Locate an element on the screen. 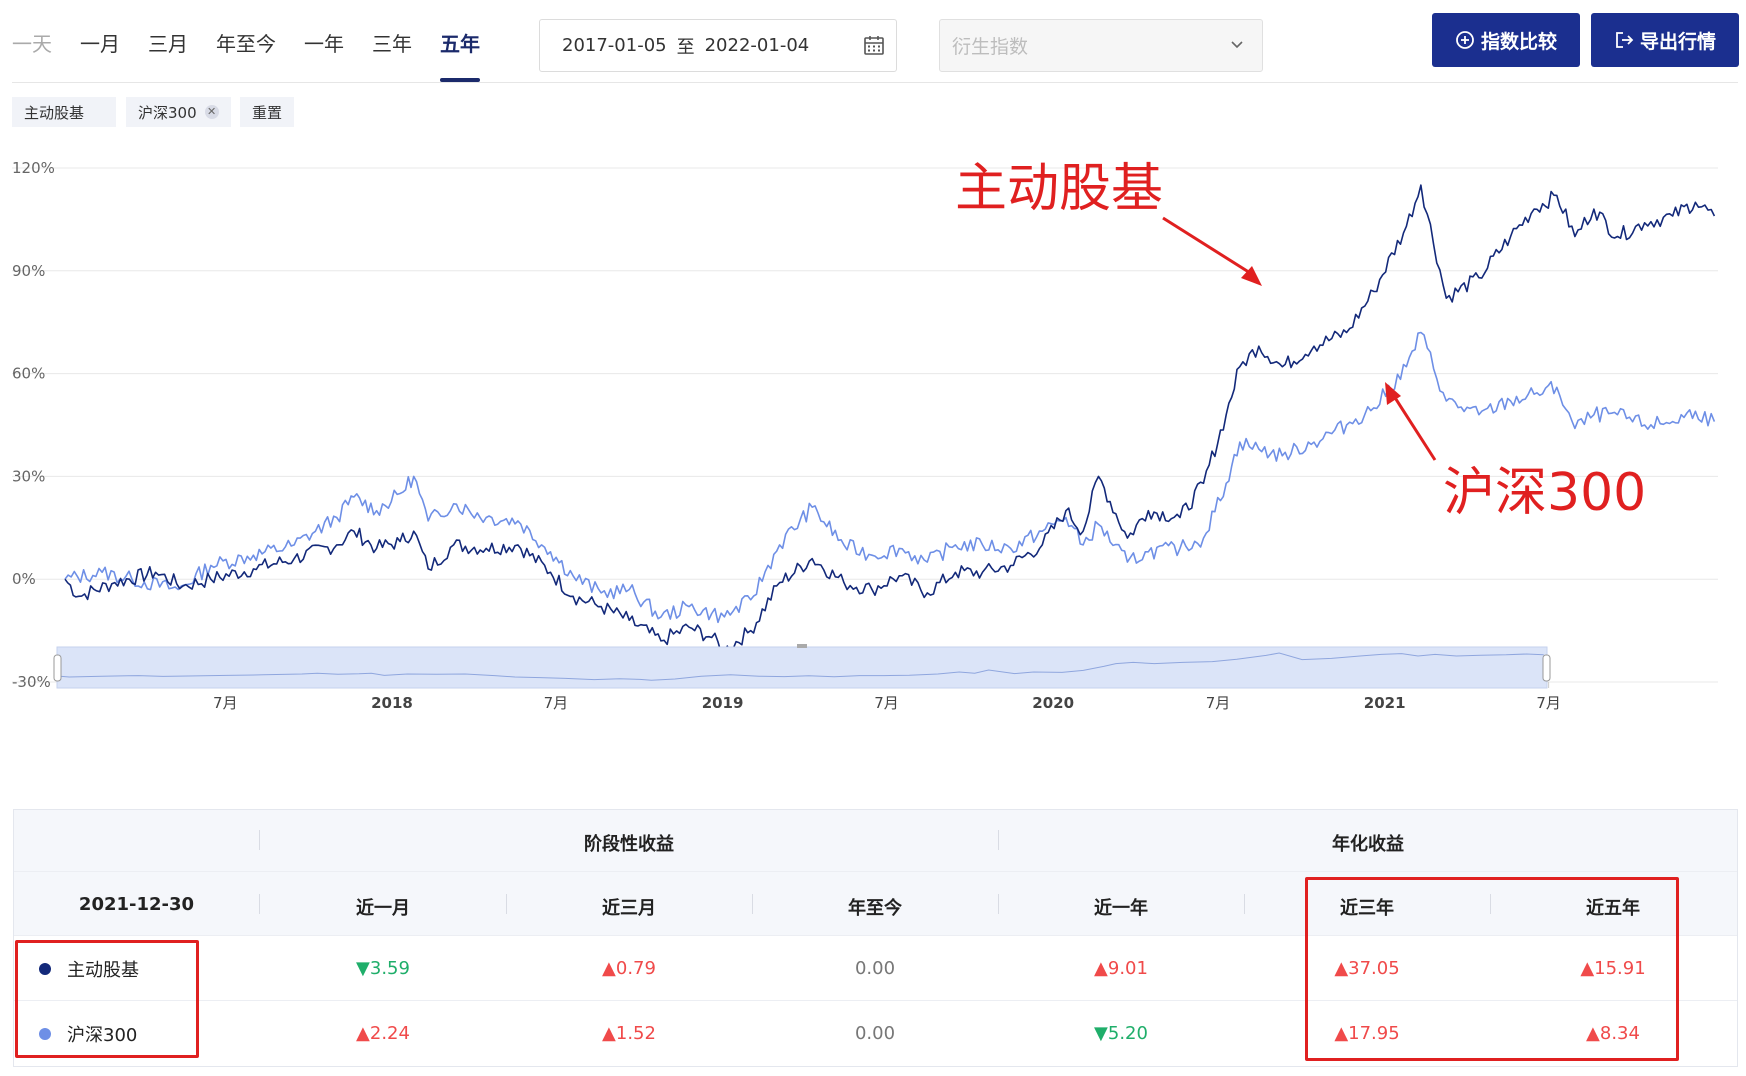 Image resolution: width=1746 pixels, height=1076 pixels. y-tick-label: 60% is located at coordinates (28, 374).